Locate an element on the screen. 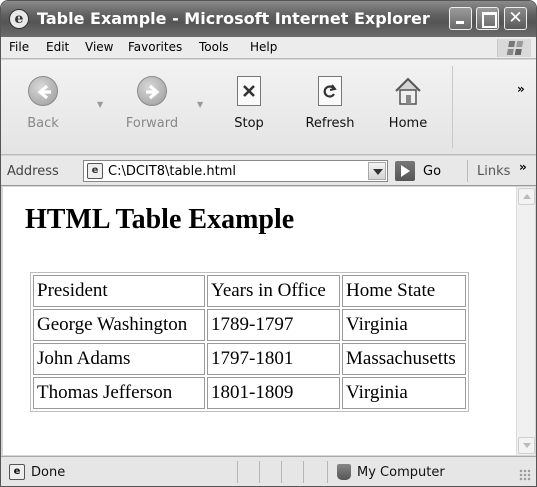 The width and height of the screenshot is (537, 487). windows-flag-icon is located at coordinates (515, 48).